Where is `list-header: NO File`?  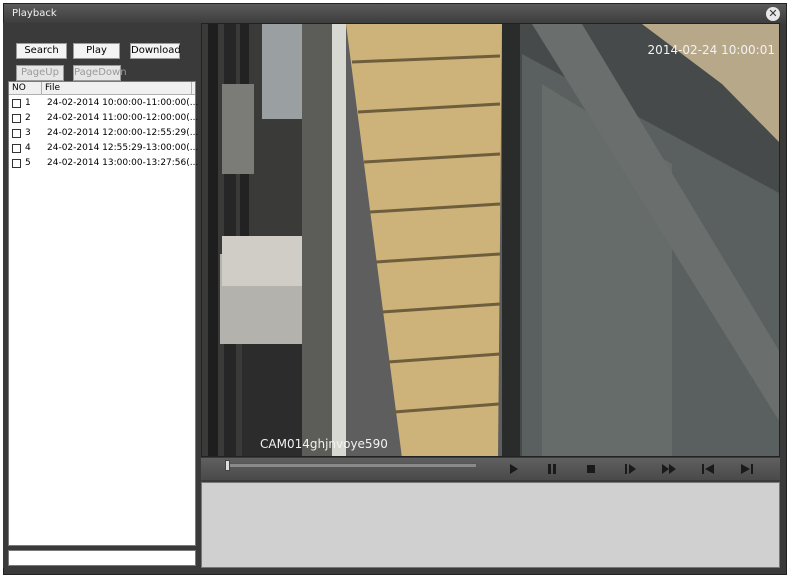
list-header: NO File is located at coordinates (102, 88).